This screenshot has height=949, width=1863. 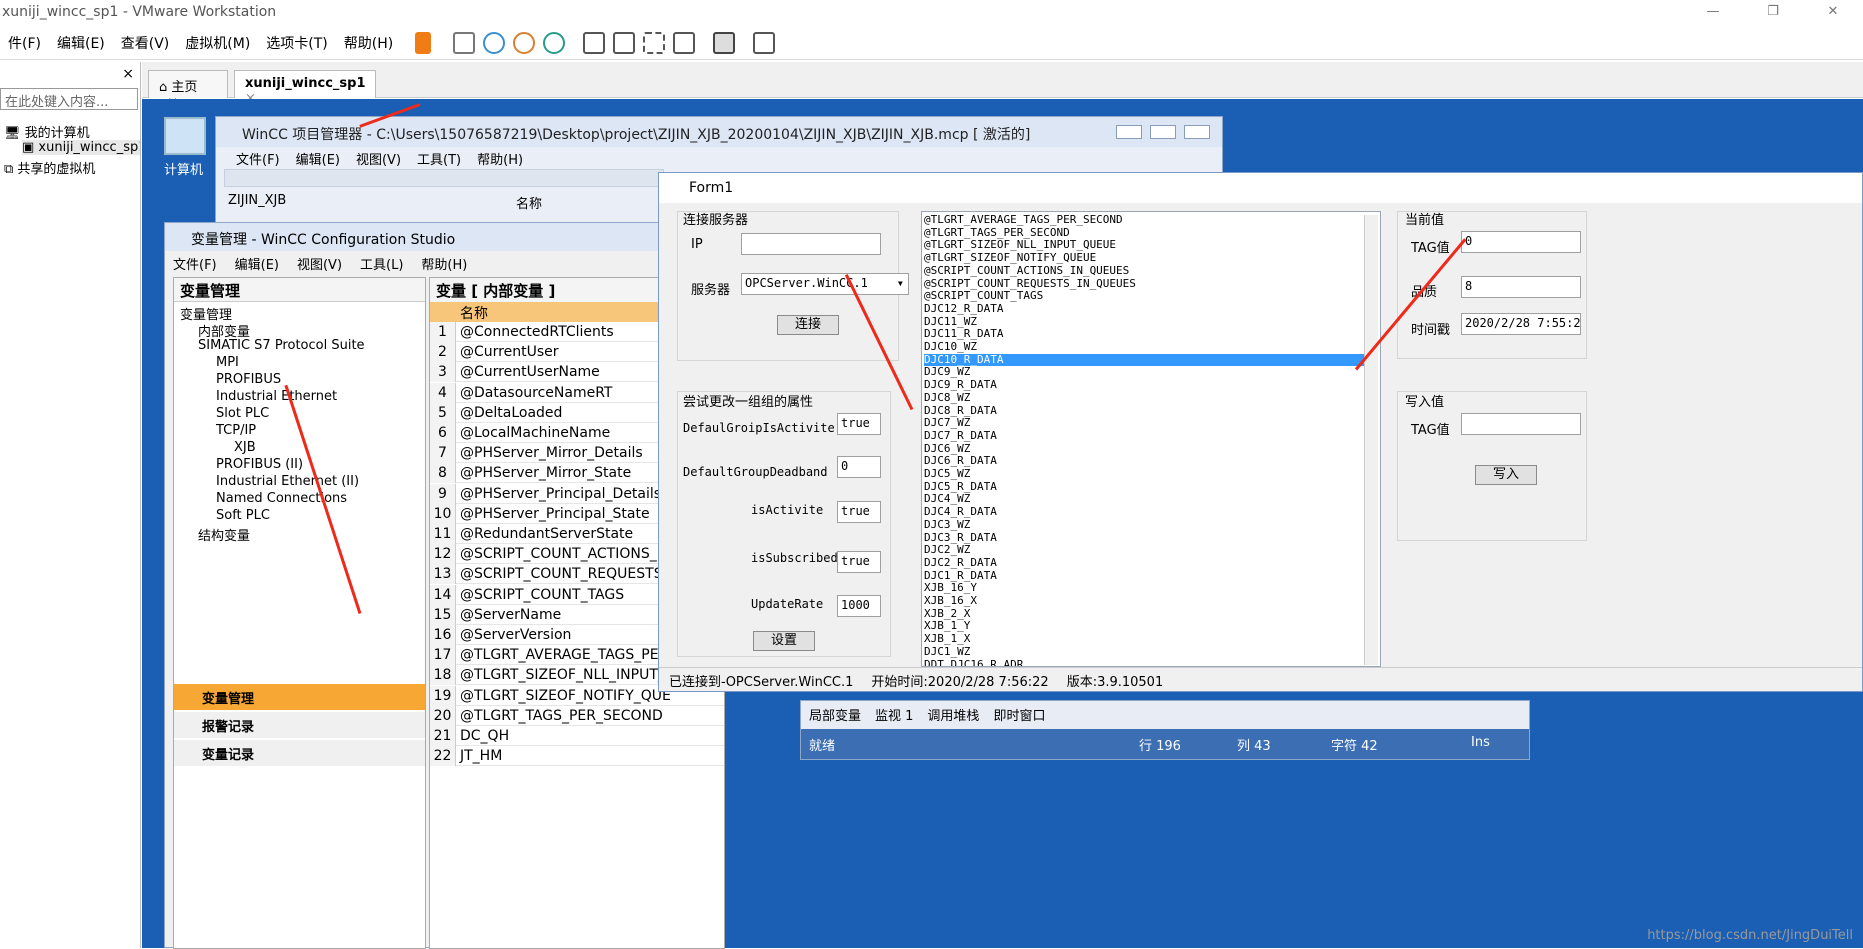 I want to click on nav-tag-logging: 变量记录, so click(x=299, y=753).